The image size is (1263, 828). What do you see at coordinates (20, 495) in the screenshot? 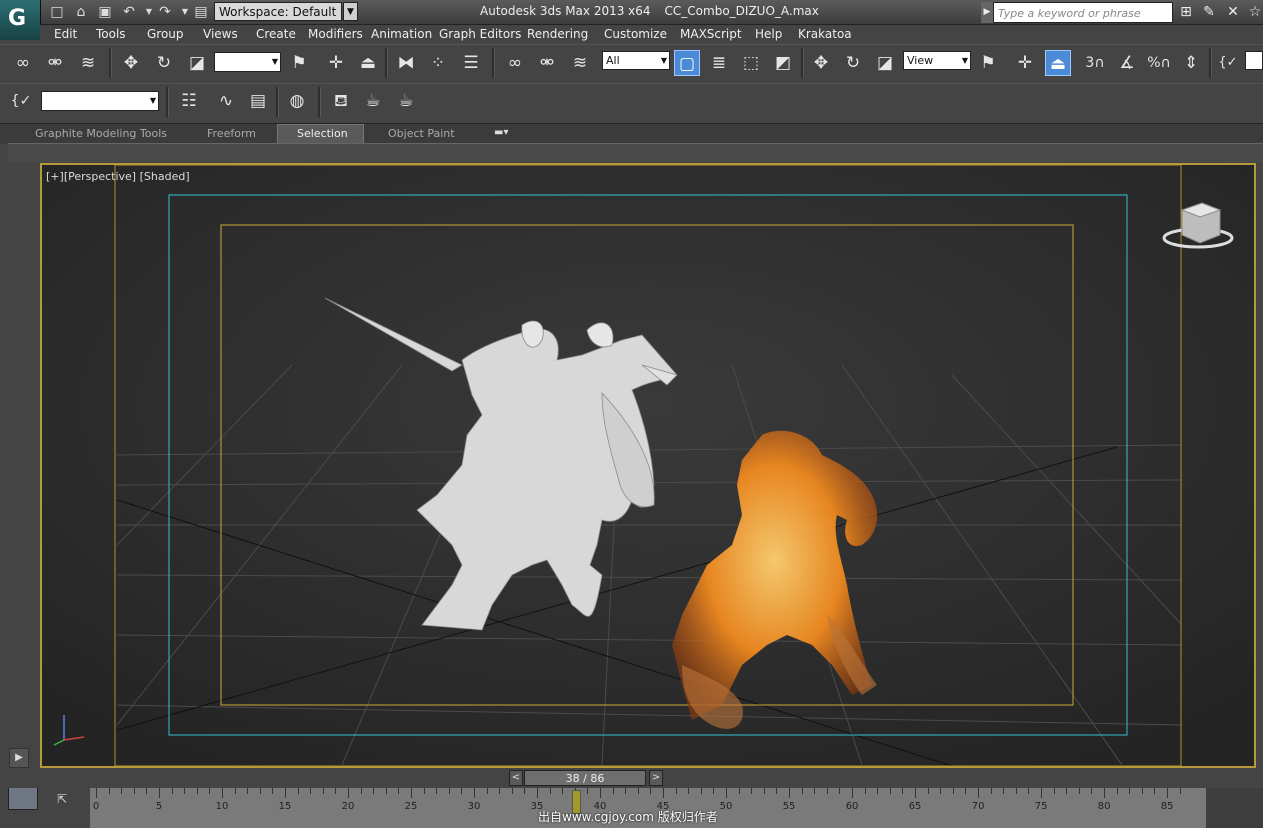
I see `left-panel-strip` at bounding box center [20, 495].